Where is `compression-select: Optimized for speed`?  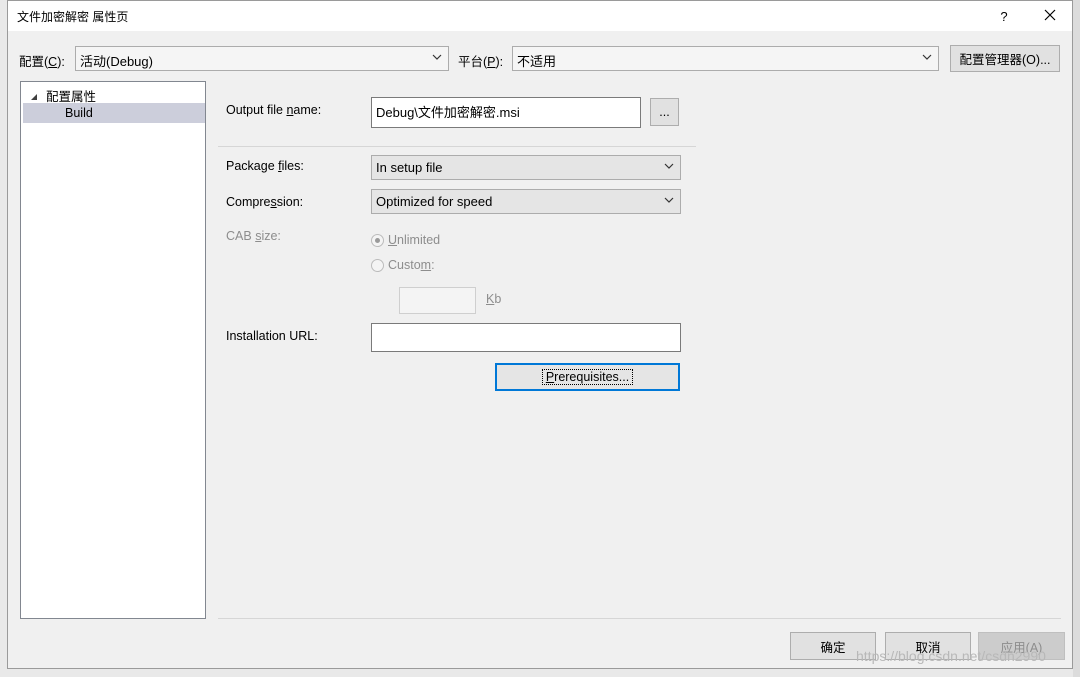
compression-select: Optimized for speed is located at coordinates (526, 201).